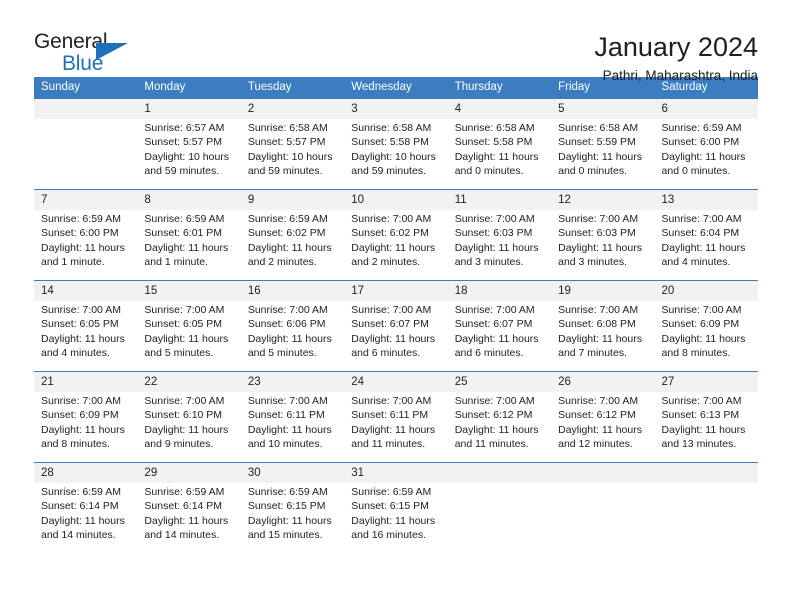 Image resolution: width=792 pixels, height=612 pixels. Describe the element at coordinates (499, 109) in the screenshot. I see `day-number-cell: 4` at that location.